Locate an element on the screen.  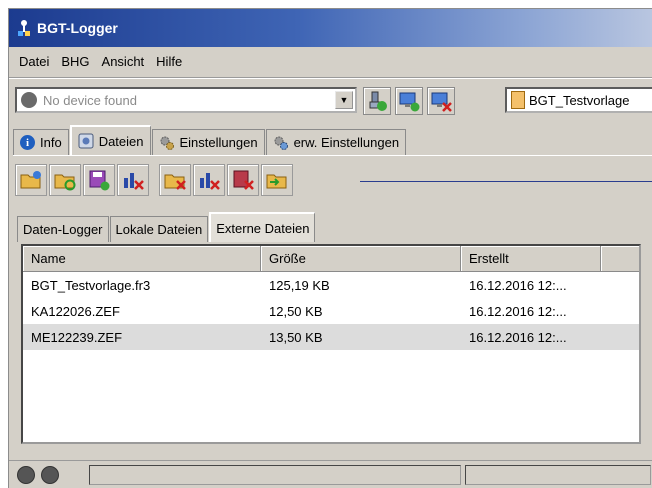
connect-usb-button is located at coordinates (377, 101).